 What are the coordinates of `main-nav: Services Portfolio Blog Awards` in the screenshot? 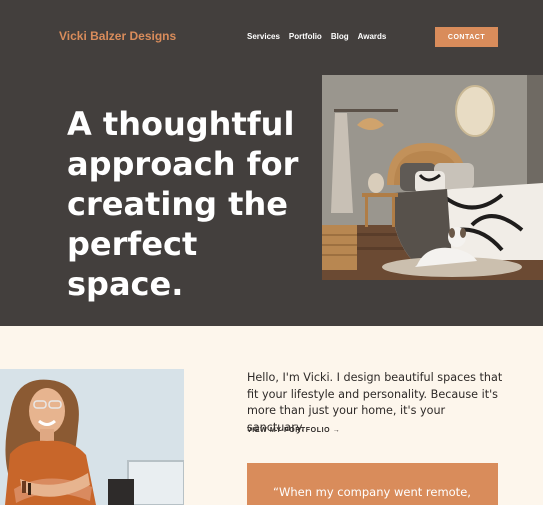 It's located at (321, 36).